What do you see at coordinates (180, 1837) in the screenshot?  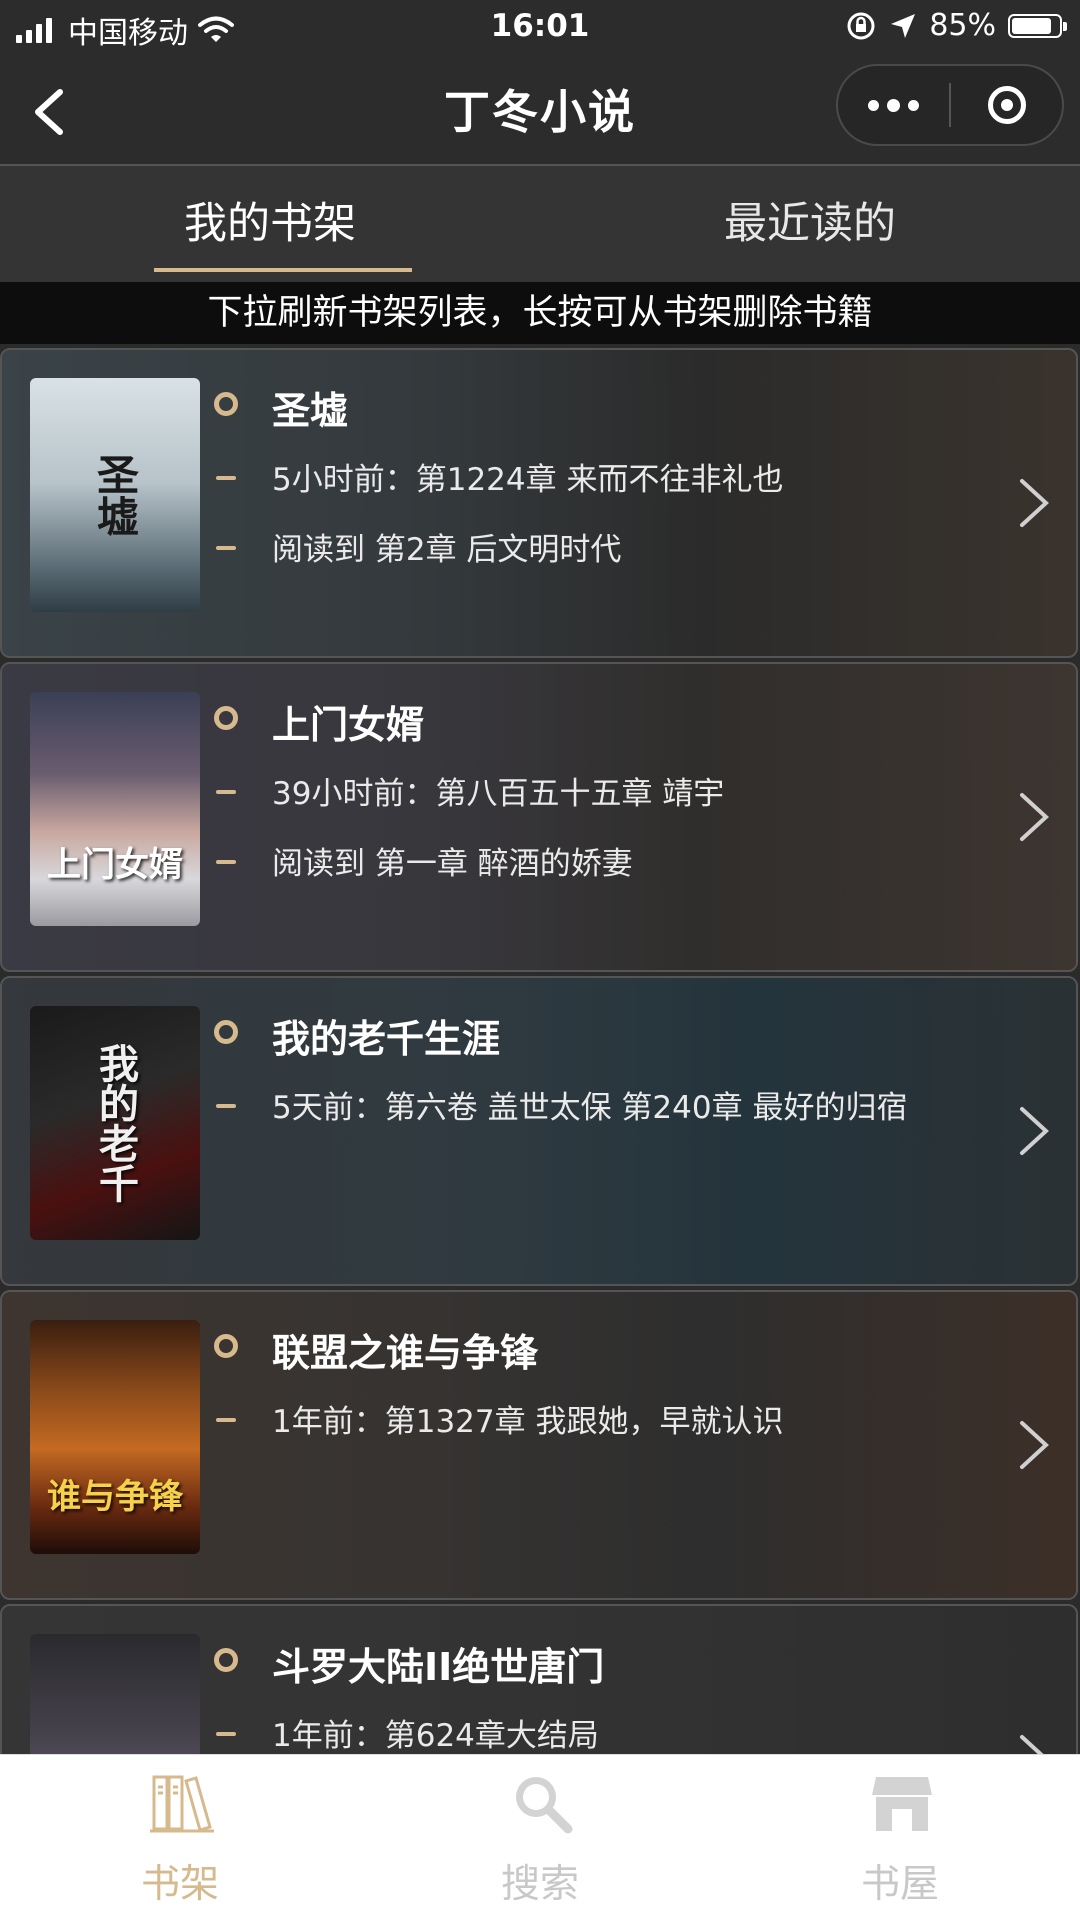 I see `tabbar-bookshelf: 书架` at bounding box center [180, 1837].